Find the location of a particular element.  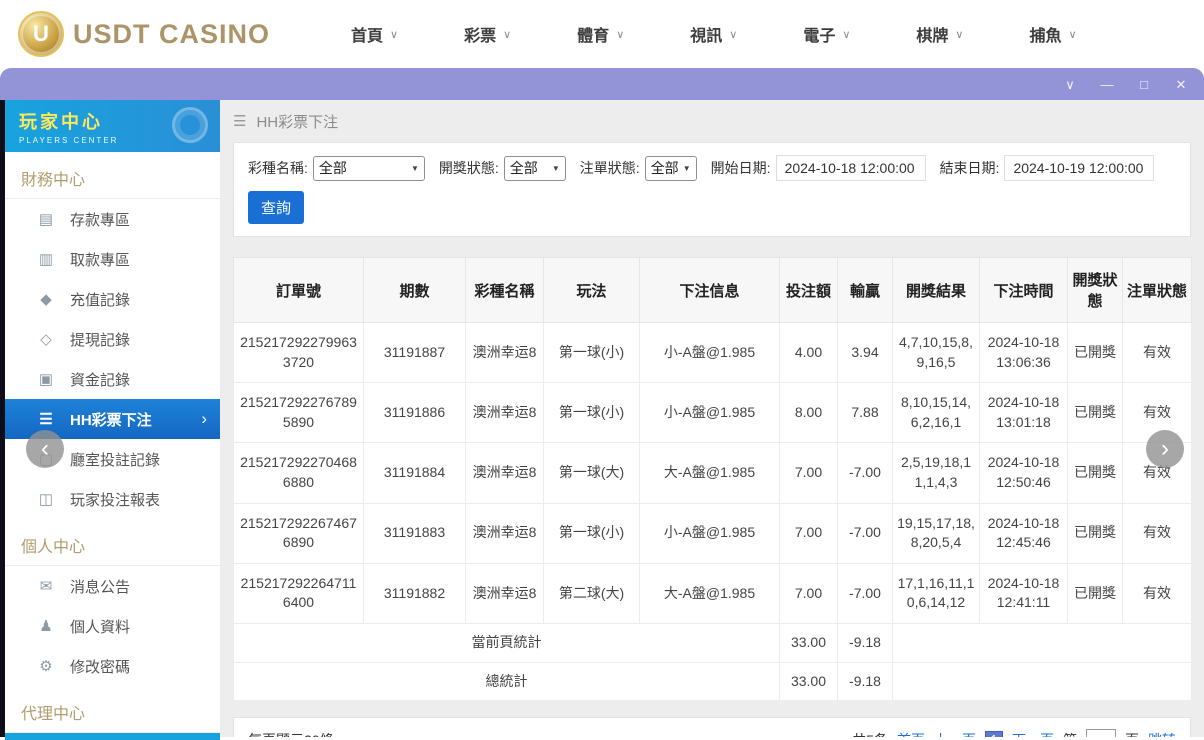

prev-page-link: 上一页 is located at coordinates (955, 733).